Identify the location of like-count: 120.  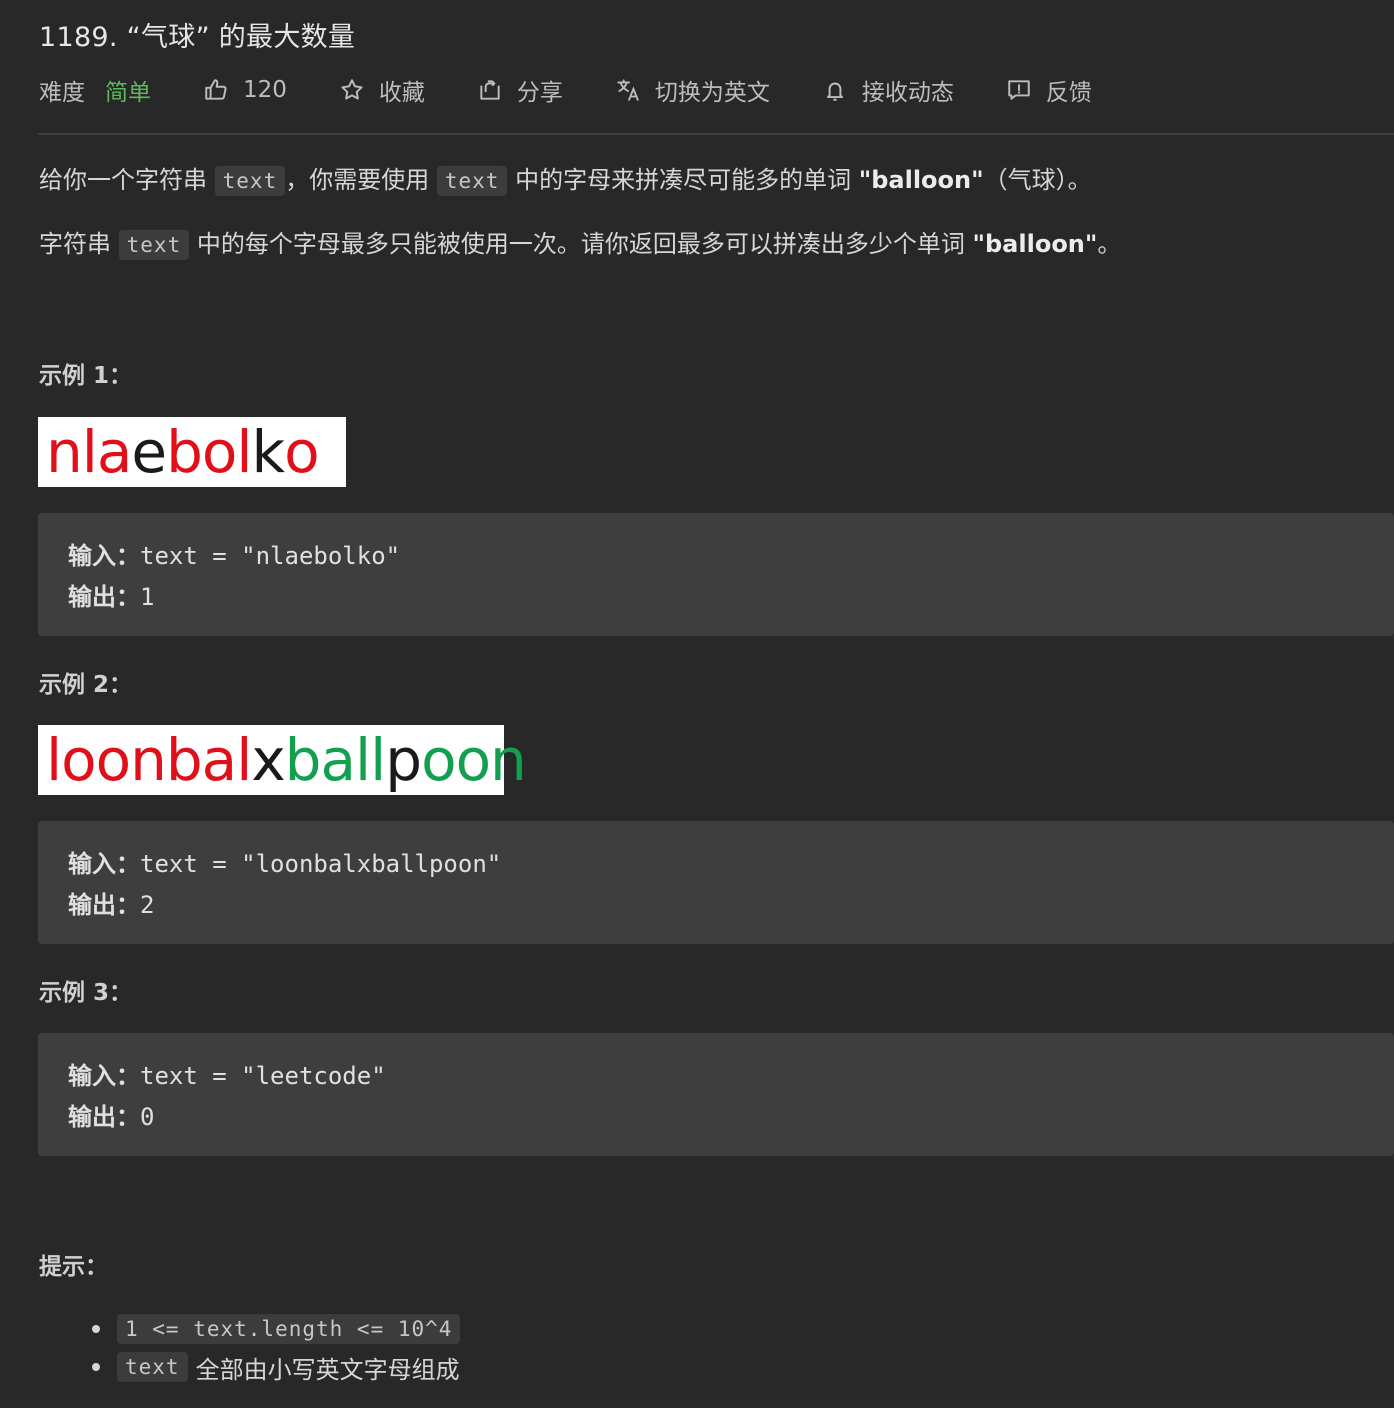
(265, 90).